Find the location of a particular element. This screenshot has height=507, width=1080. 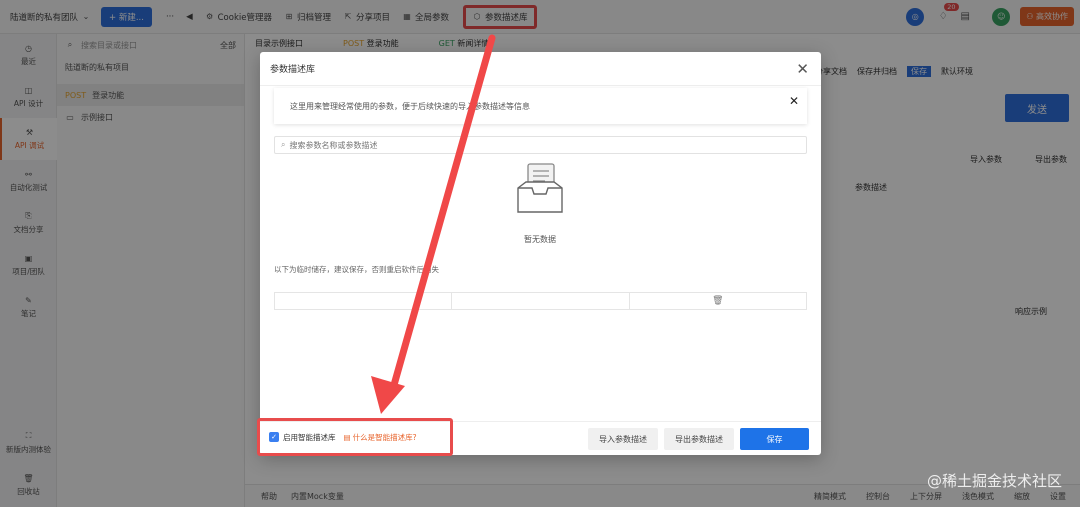

temp-param-delete-cell: 🗑 is located at coordinates (718, 301).